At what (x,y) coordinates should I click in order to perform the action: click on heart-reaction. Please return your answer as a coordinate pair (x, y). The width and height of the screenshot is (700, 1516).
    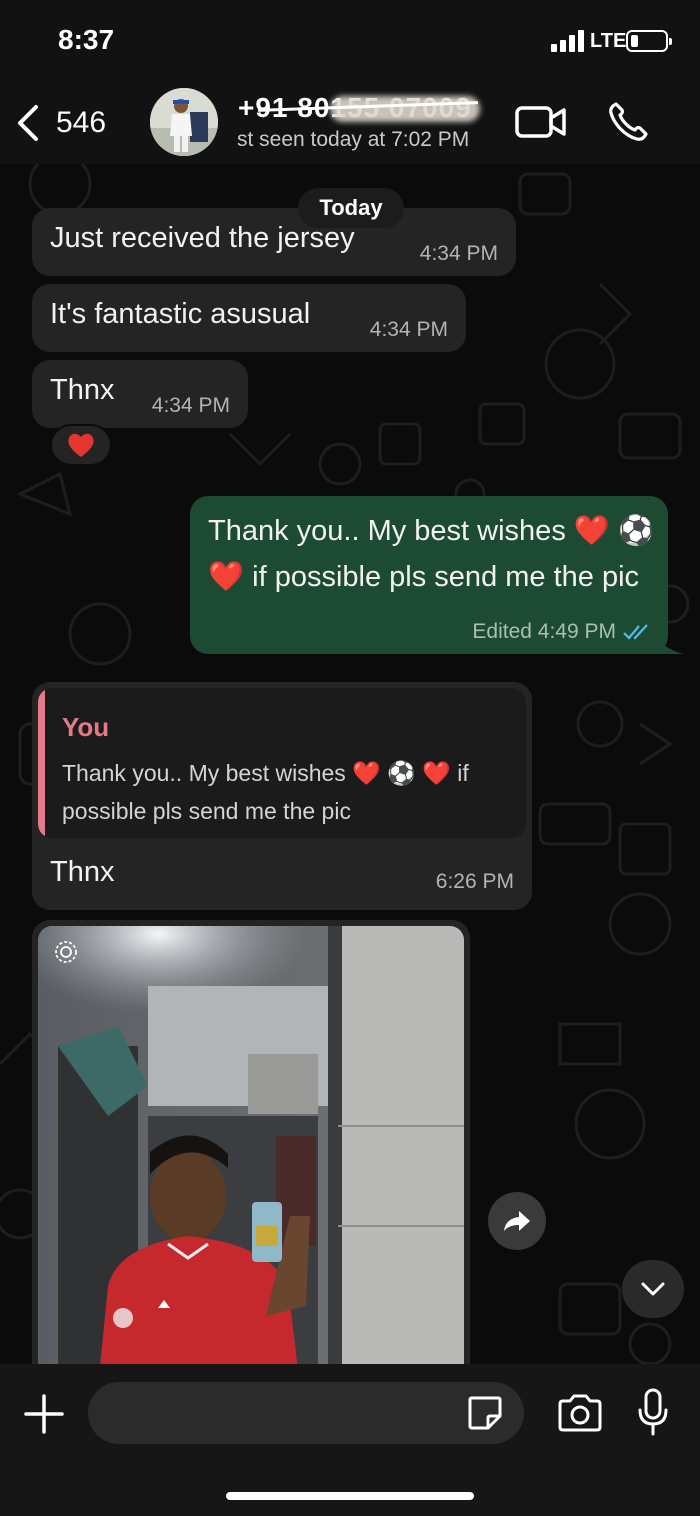
    Looking at the image, I should click on (81, 445).